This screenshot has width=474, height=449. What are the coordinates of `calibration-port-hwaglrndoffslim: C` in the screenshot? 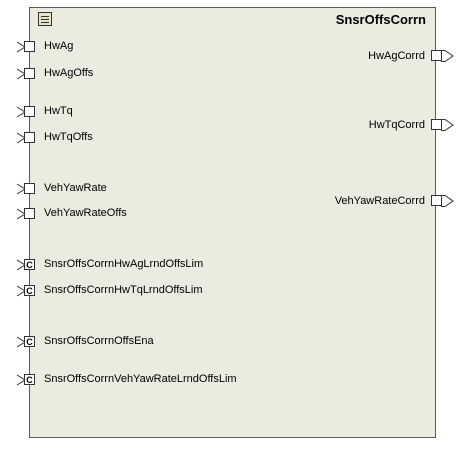 It's located at (27, 265).